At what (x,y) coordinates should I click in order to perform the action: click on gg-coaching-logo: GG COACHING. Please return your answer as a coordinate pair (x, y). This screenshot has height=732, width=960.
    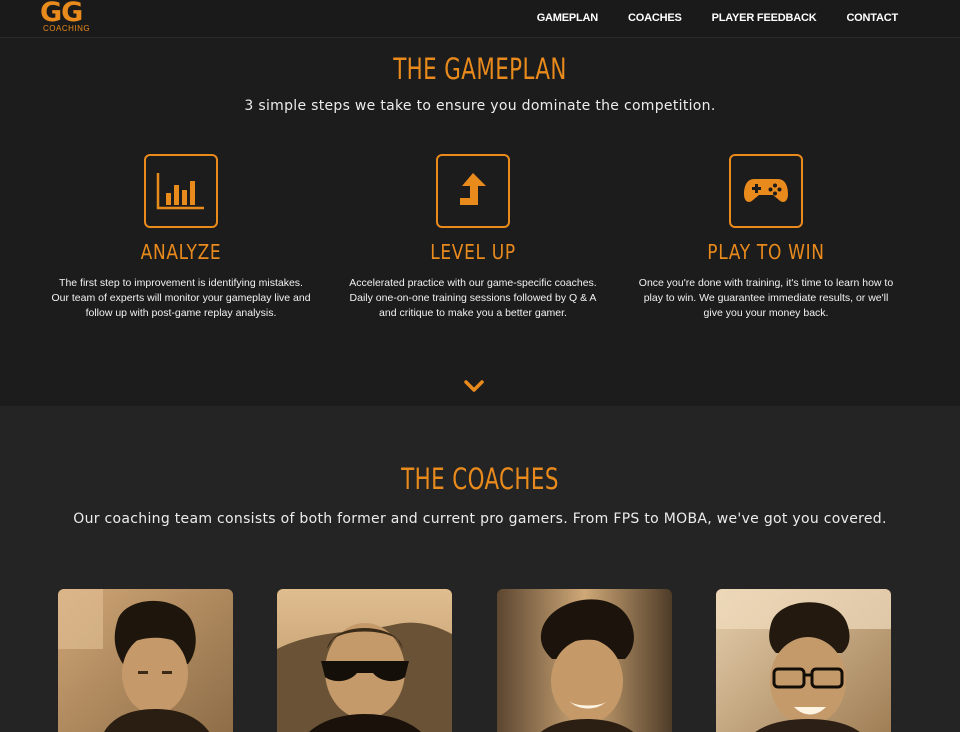
    Looking at the image, I should click on (68, 18).